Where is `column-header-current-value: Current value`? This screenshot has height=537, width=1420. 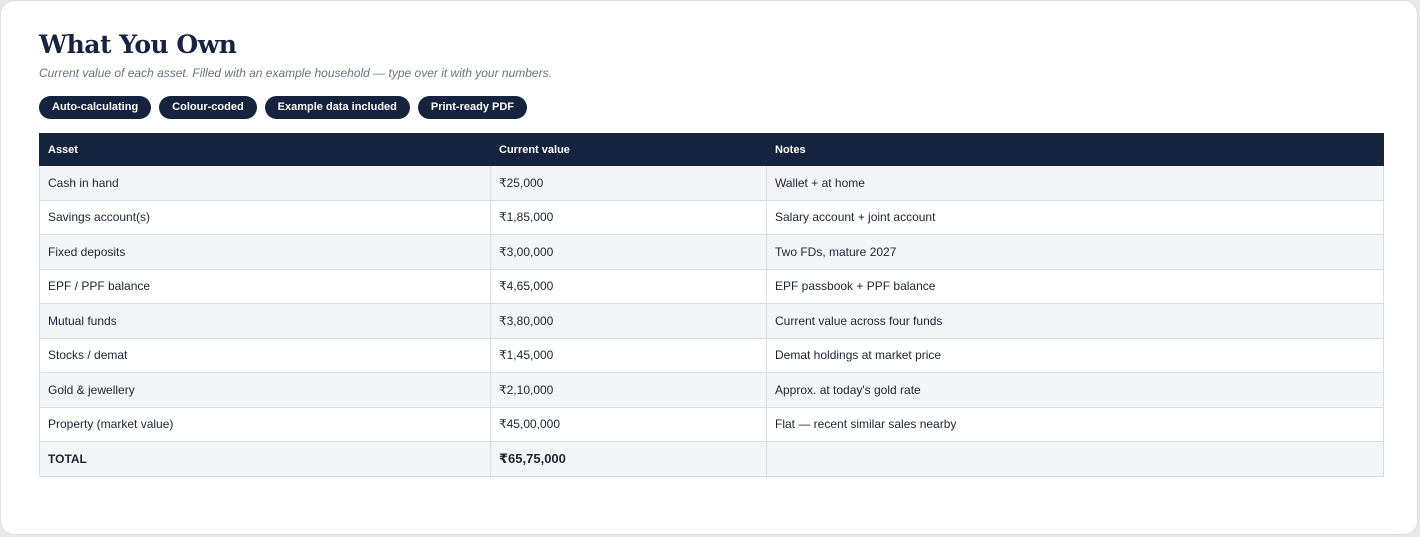
column-header-current-value: Current value is located at coordinates (628, 149).